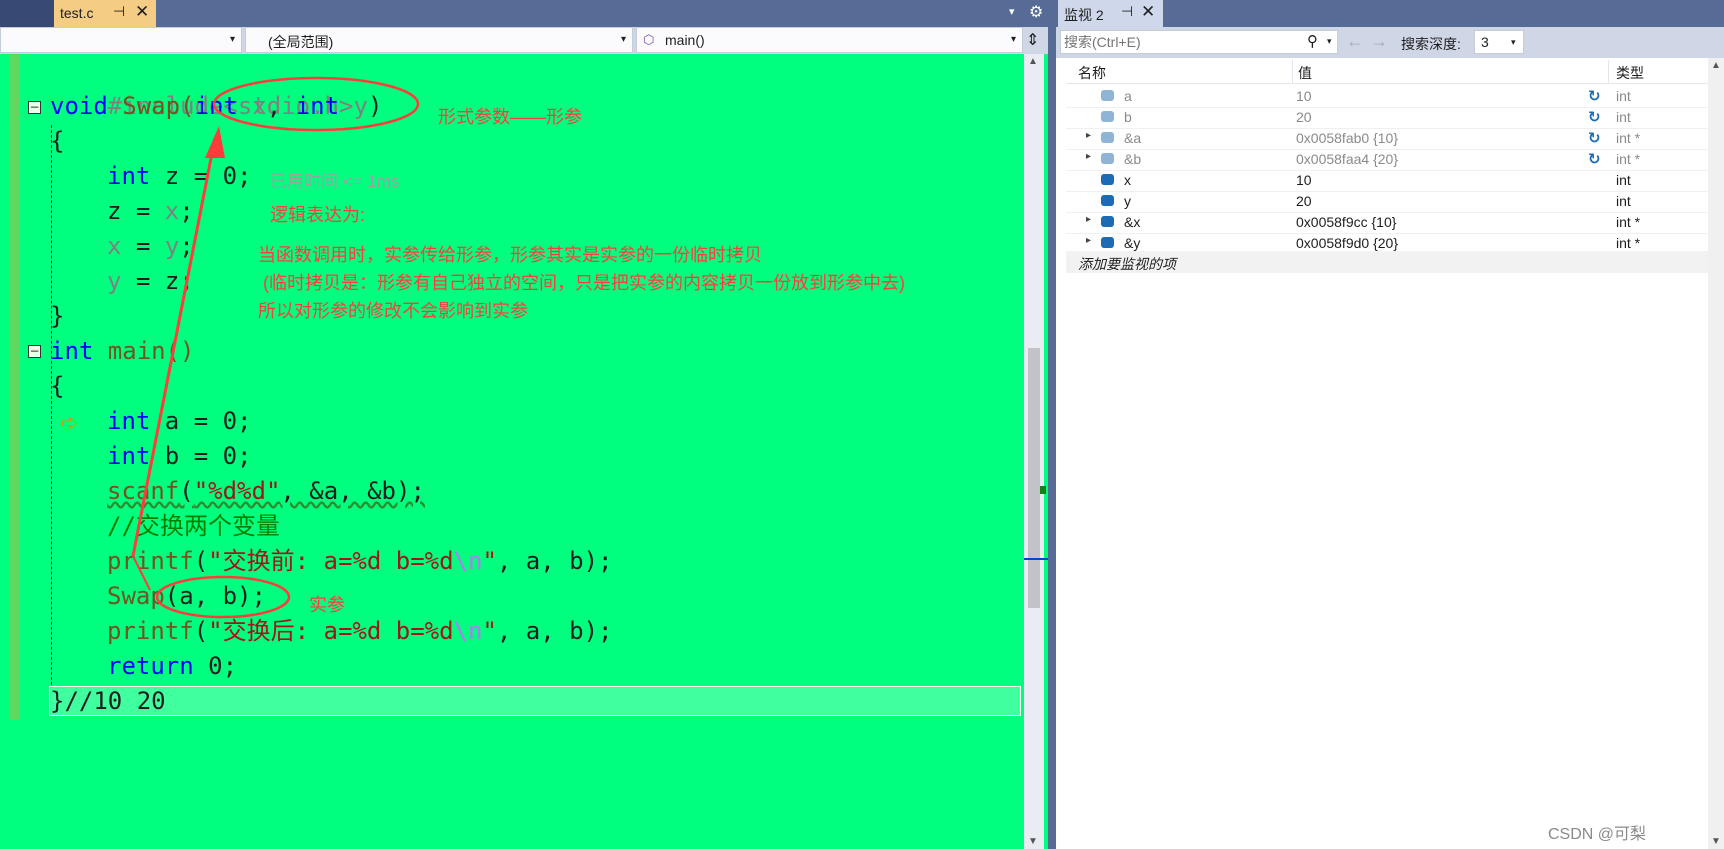 This screenshot has height=849, width=1724. Describe the element at coordinates (1347, 243) in the screenshot. I see `watch-value: 0x0058f9d0 {20}` at that location.